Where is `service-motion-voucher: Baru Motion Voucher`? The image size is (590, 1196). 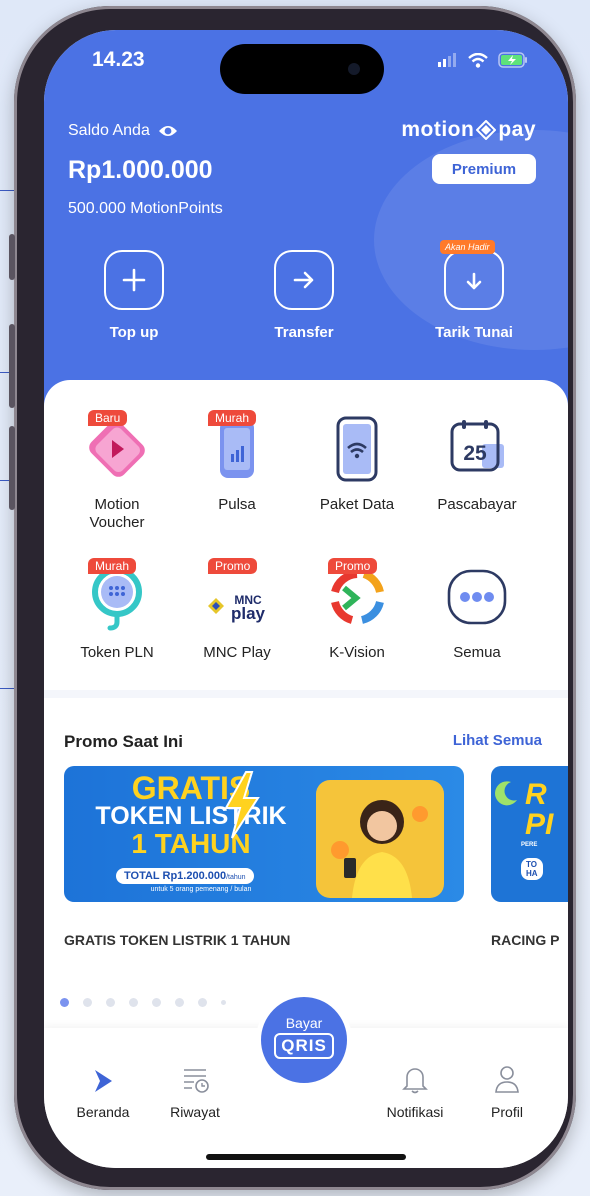
service-motion-voucher: Baru Motion Voucher is located at coordinates (117, 471).